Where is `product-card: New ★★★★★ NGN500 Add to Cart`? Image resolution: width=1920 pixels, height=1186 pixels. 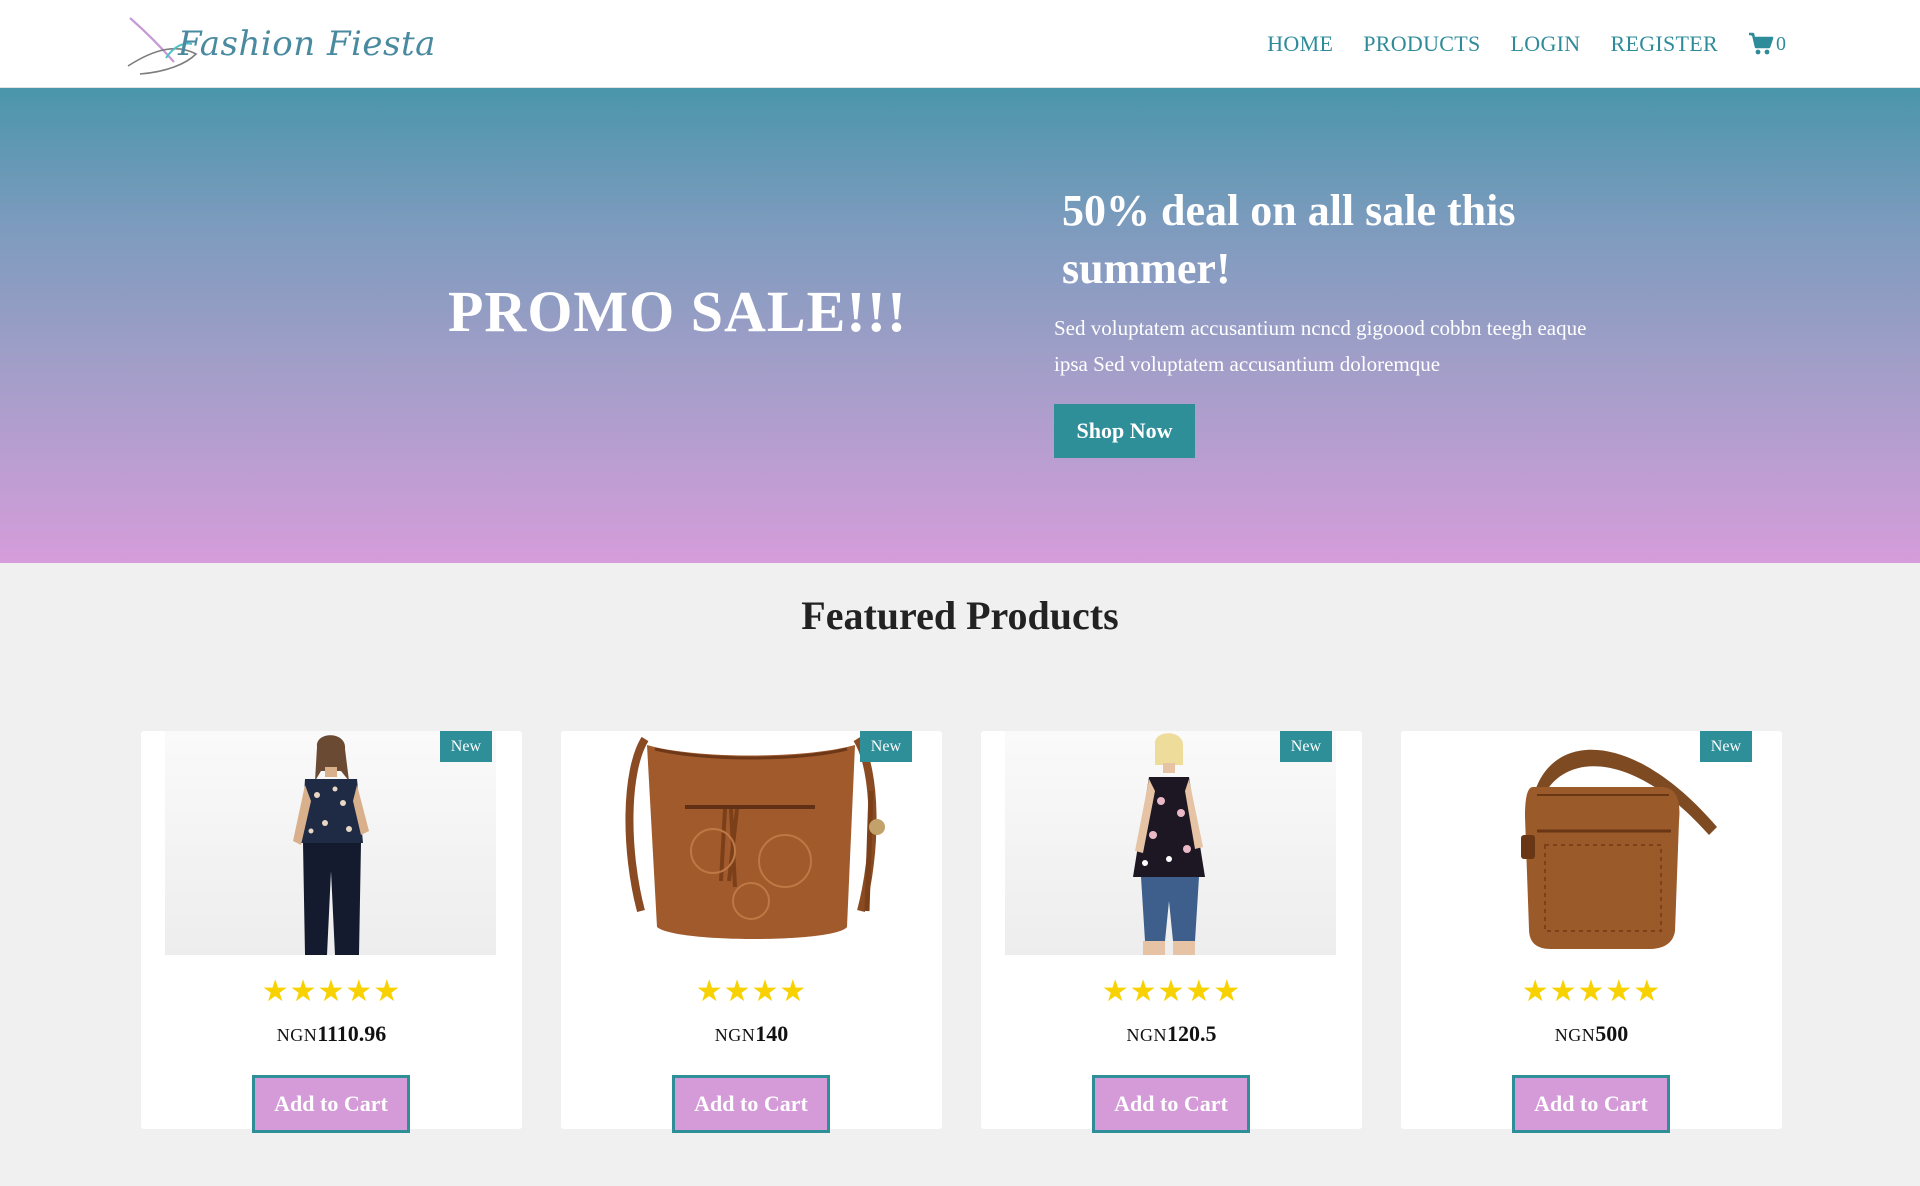
product-card: New ★★★★★ NGN500 Add to Cart is located at coordinates (1591, 932).